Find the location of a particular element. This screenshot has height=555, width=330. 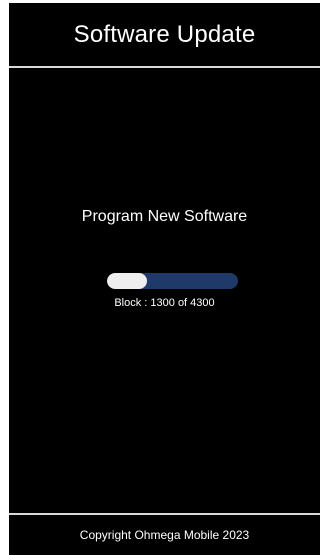

page-title: Software Update is located at coordinates (164, 34).